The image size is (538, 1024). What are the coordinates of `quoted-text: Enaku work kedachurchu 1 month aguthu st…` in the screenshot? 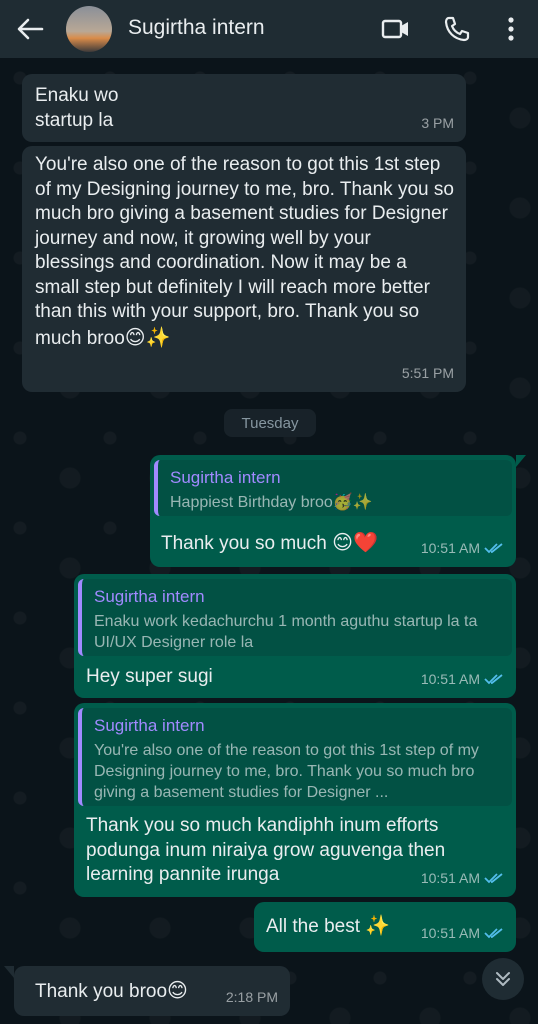 It's located at (286, 632).